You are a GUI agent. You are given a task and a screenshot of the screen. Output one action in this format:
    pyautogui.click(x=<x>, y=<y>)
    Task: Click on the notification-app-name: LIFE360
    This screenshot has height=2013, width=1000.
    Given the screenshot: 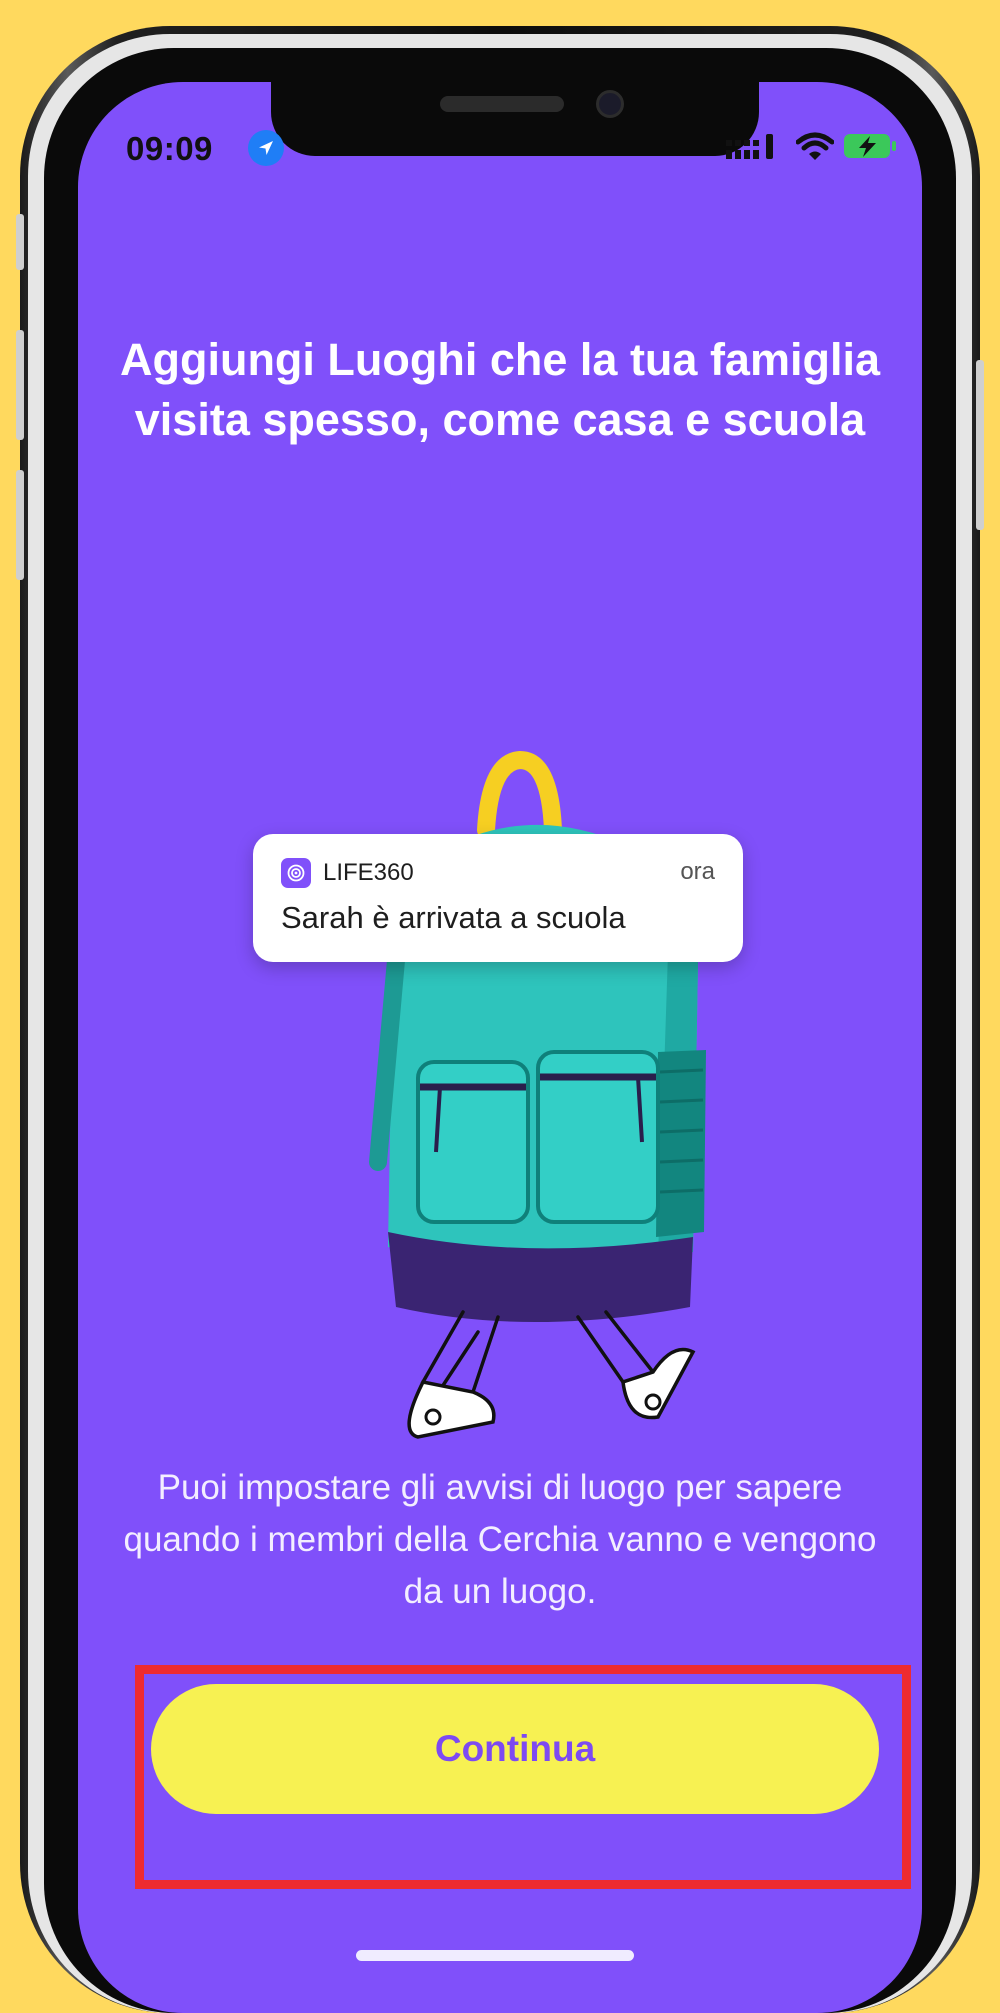 What is the action you would take?
    pyautogui.click(x=368, y=872)
    